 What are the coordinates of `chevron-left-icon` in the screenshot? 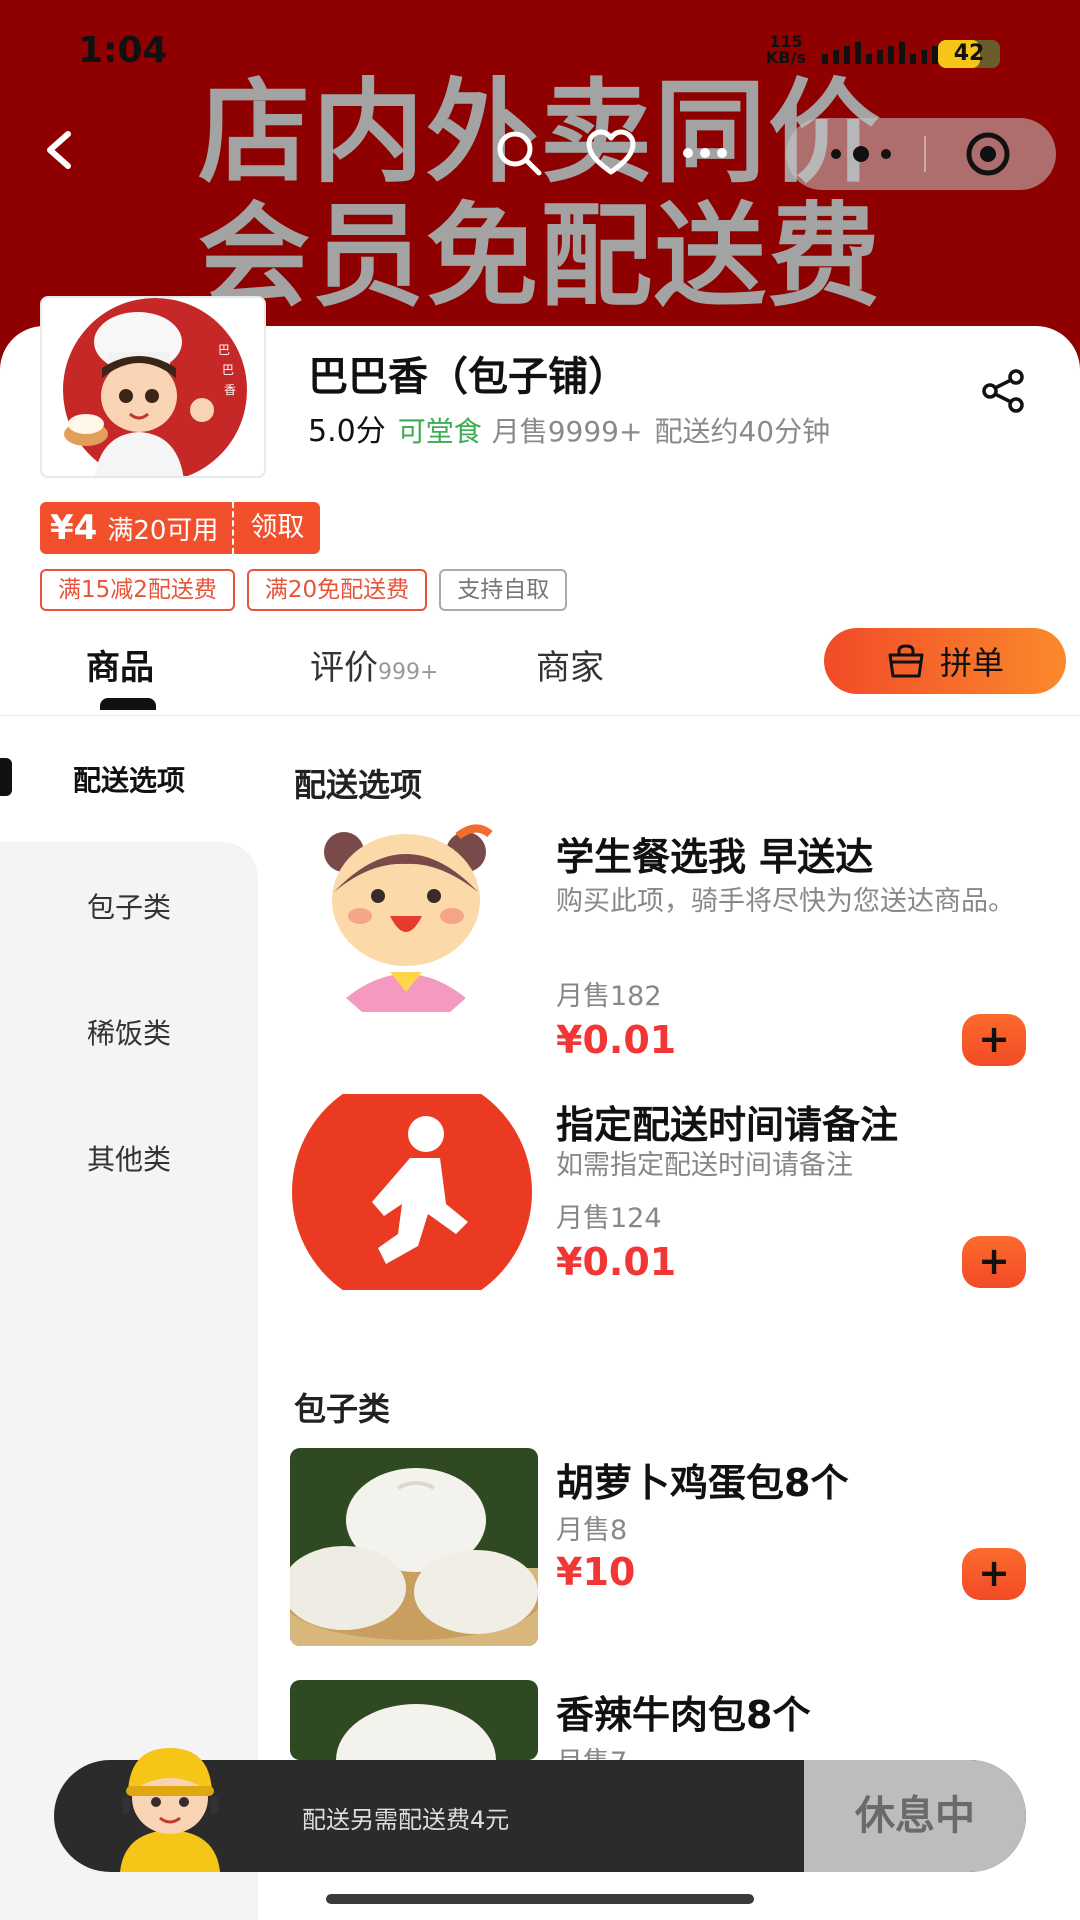 It's located at (60, 150).